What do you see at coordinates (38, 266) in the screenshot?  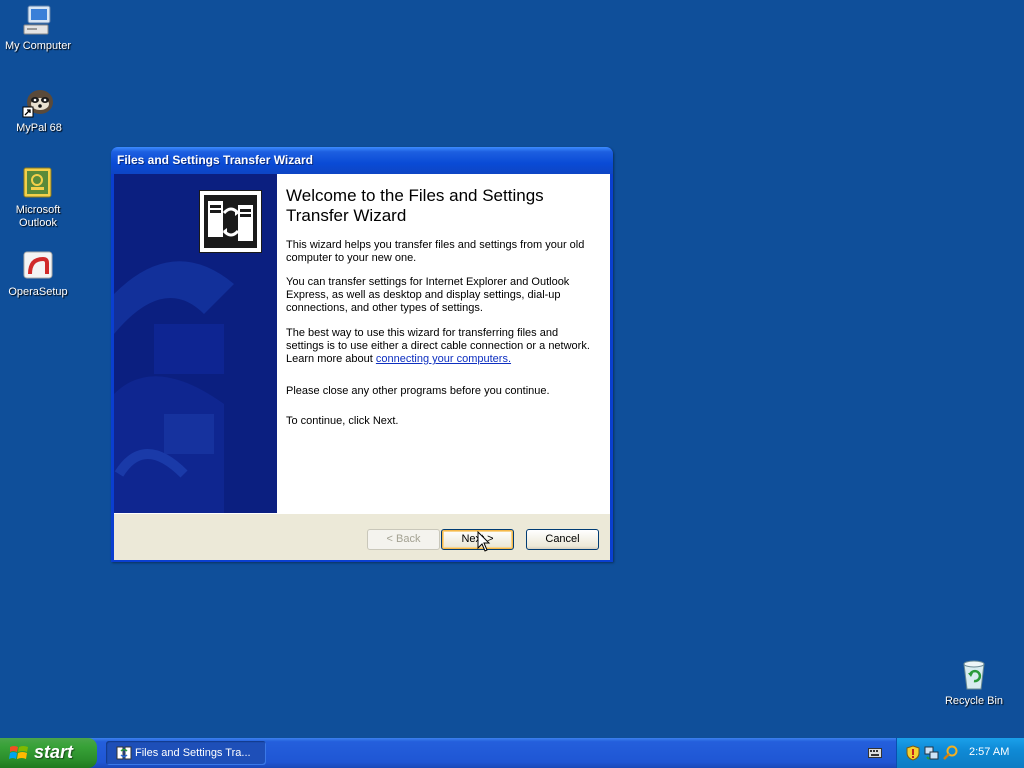 I see `opera-setup-icon` at bounding box center [38, 266].